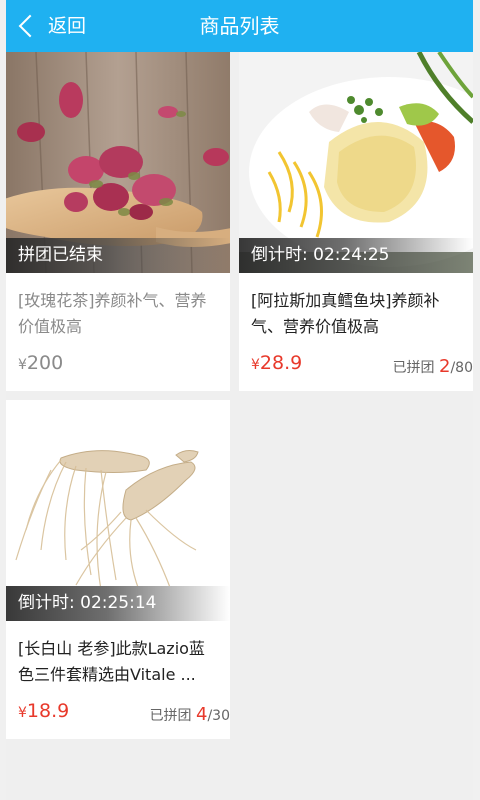 The image size is (480, 800). Describe the element at coordinates (112, 313) in the screenshot. I see `product-name: [玫瑰花茶]养颜补气、营养价值极高` at that location.